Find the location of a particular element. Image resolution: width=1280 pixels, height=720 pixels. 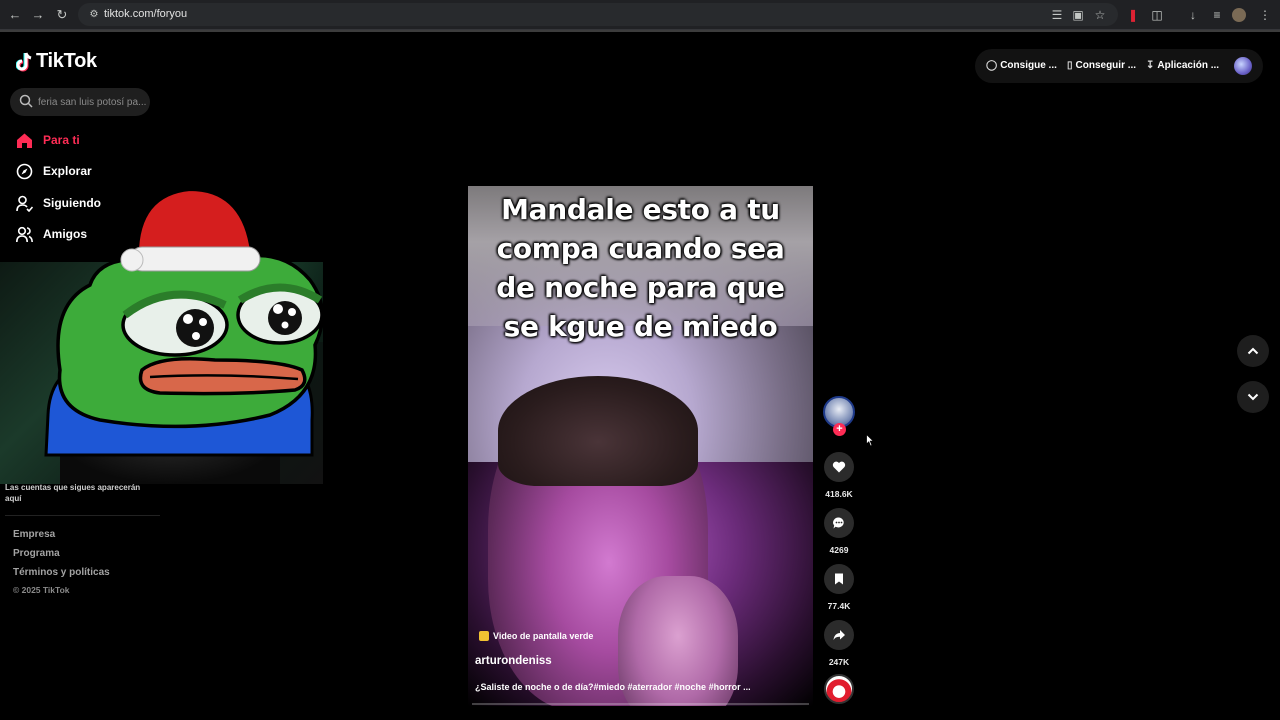

save-button is located at coordinates (839, 579).